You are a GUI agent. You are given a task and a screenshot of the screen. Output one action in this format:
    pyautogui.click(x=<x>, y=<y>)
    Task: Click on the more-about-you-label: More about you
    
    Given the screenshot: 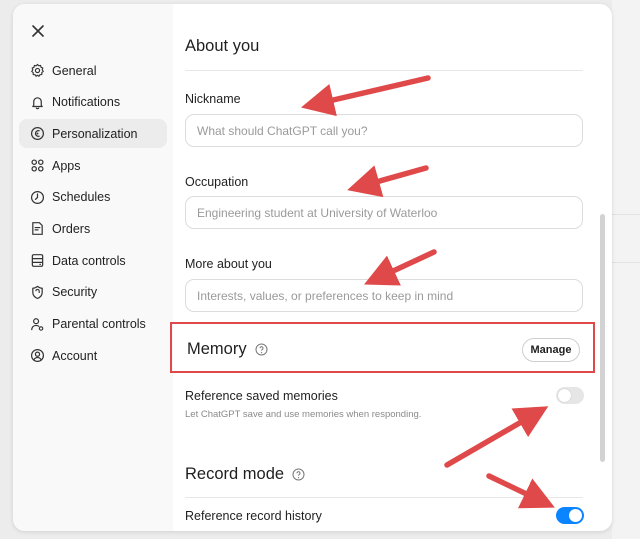 What is the action you would take?
    pyautogui.click(x=228, y=264)
    